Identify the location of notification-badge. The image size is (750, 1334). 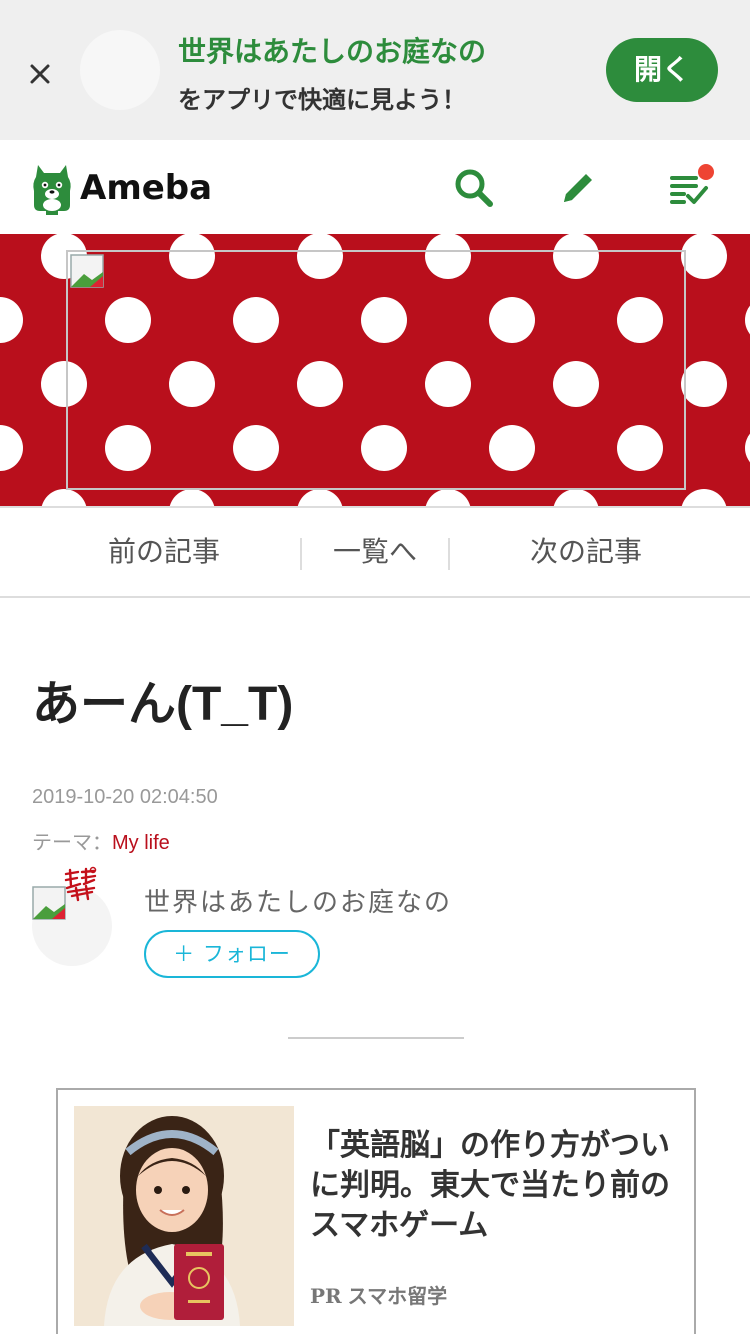
(706, 172).